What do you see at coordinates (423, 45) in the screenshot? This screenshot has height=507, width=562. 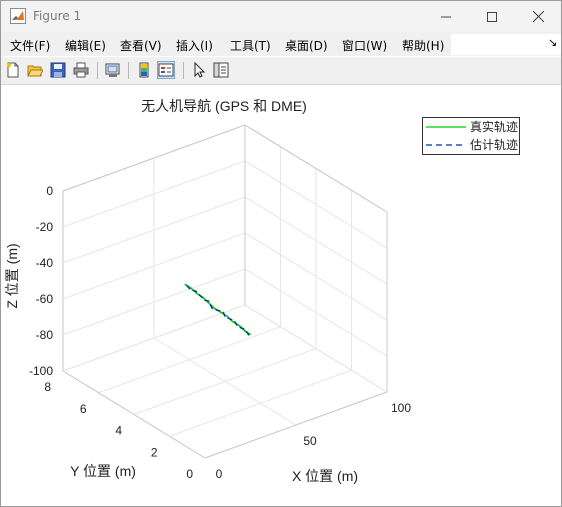 I see `menu-help: 帮助(H)` at bounding box center [423, 45].